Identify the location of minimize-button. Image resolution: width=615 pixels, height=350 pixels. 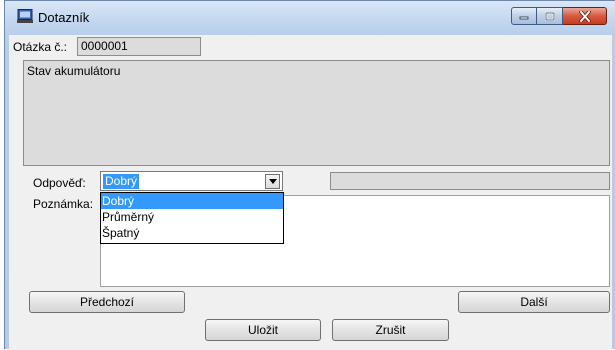
(524, 16).